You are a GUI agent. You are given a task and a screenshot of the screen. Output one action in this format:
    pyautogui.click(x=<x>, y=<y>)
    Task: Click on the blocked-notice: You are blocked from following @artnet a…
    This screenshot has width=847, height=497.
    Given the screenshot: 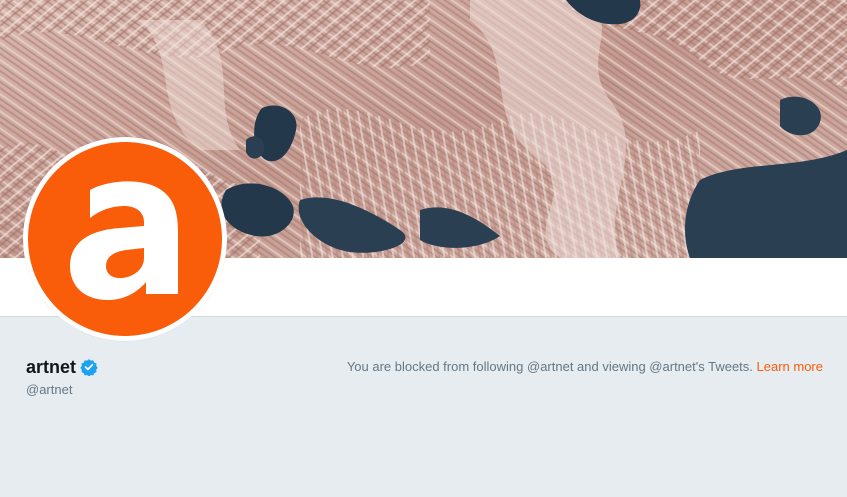 What is the action you would take?
    pyautogui.click(x=585, y=367)
    